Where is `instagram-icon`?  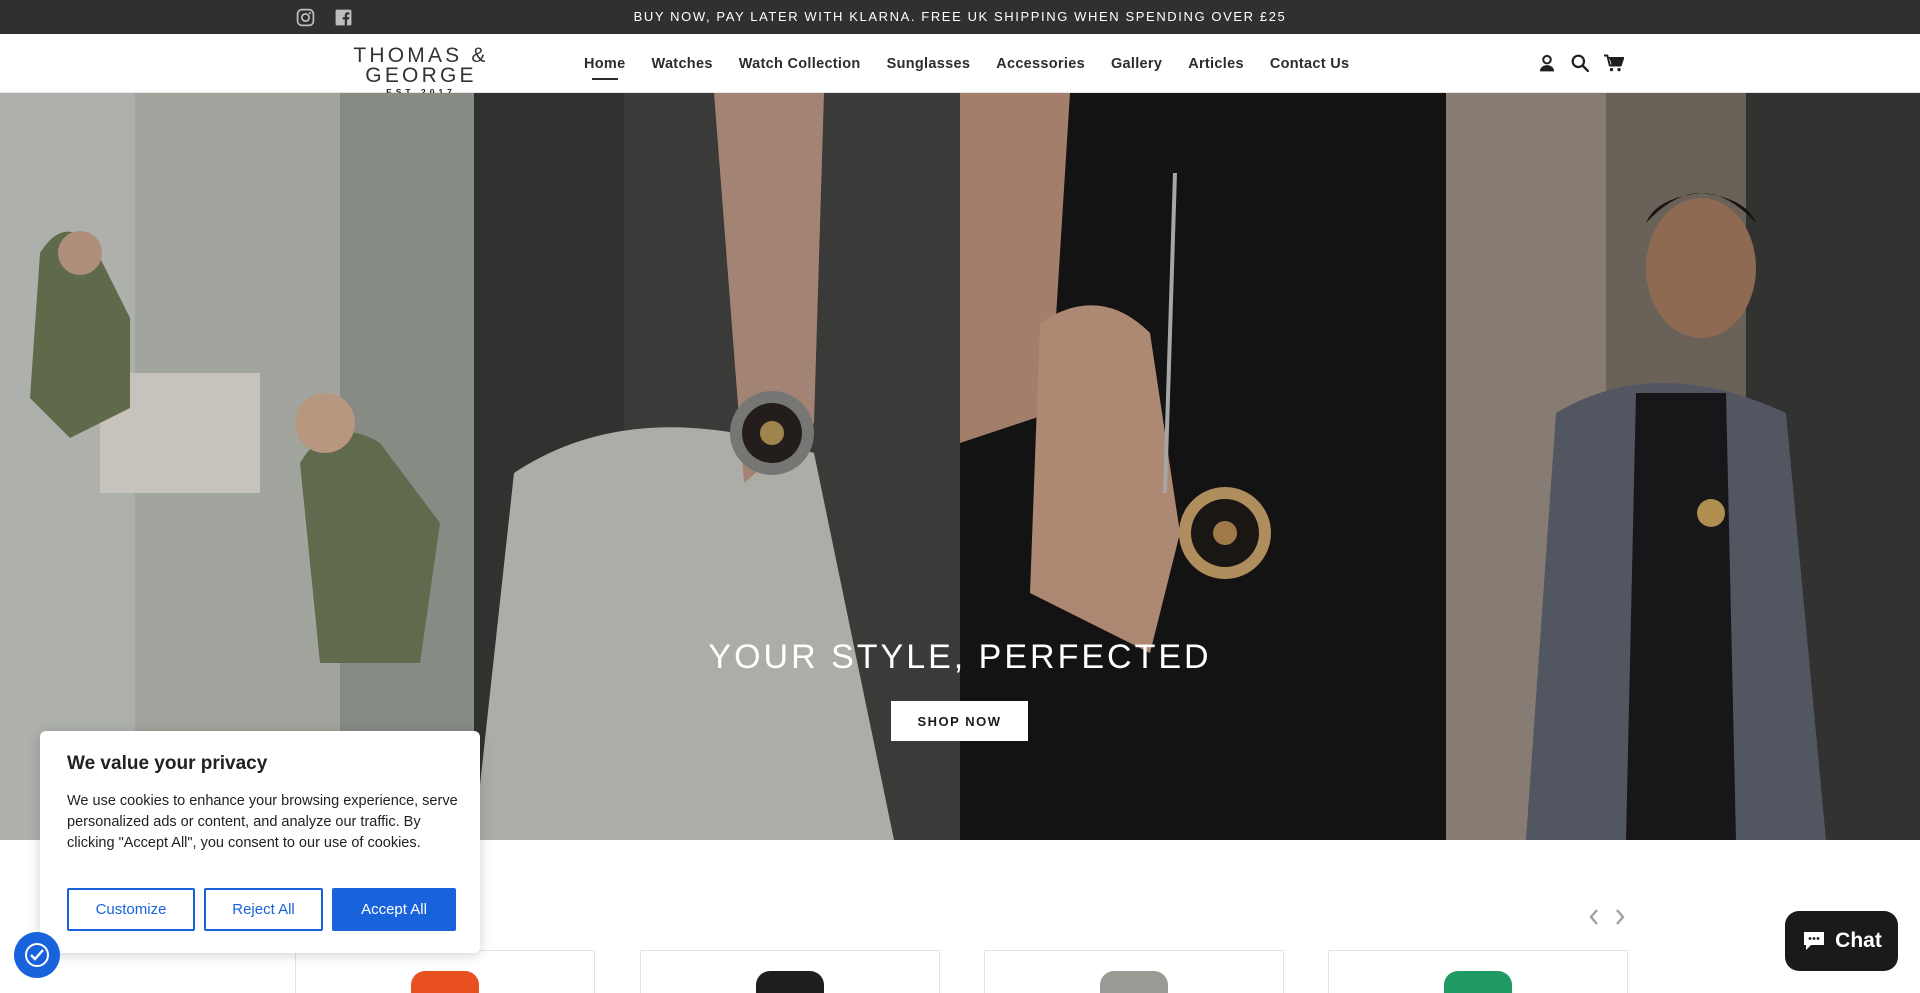 instagram-icon is located at coordinates (305, 17).